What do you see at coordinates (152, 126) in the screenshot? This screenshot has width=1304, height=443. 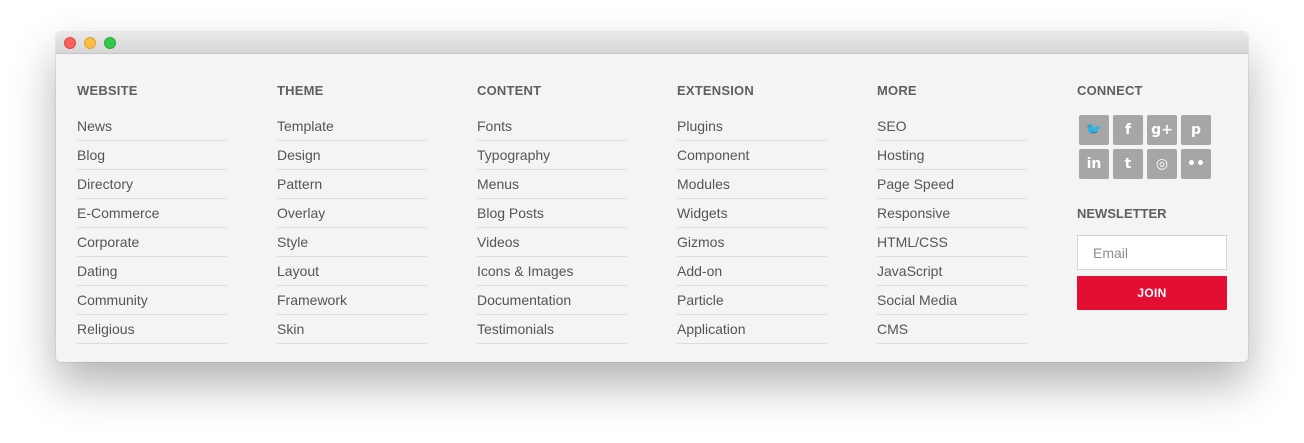 I see `footer-link: News` at bounding box center [152, 126].